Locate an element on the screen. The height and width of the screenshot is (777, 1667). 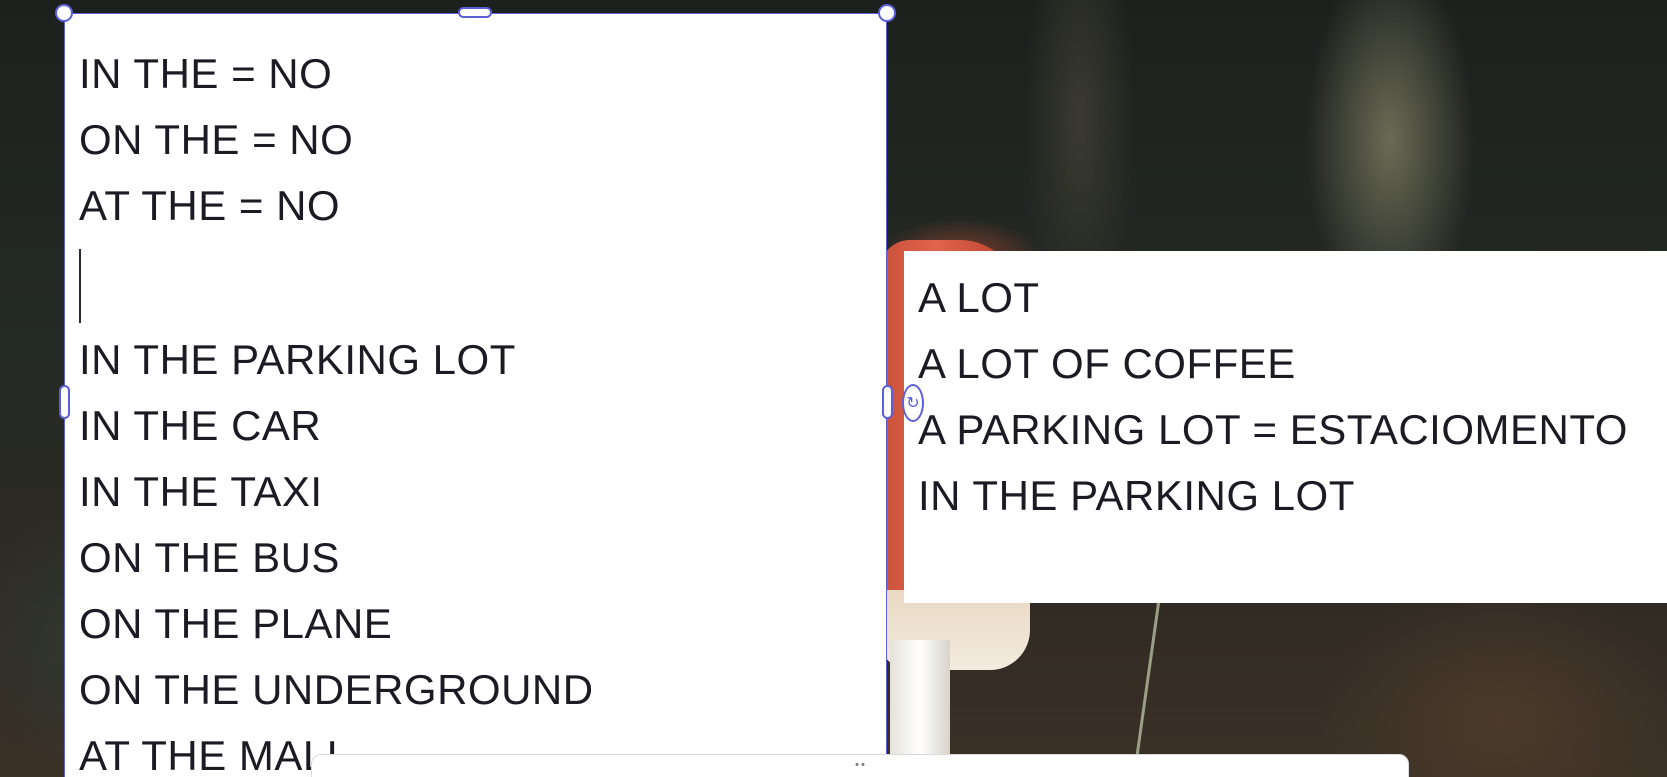
text-line: AT THE = NO is located at coordinates (482, 206).